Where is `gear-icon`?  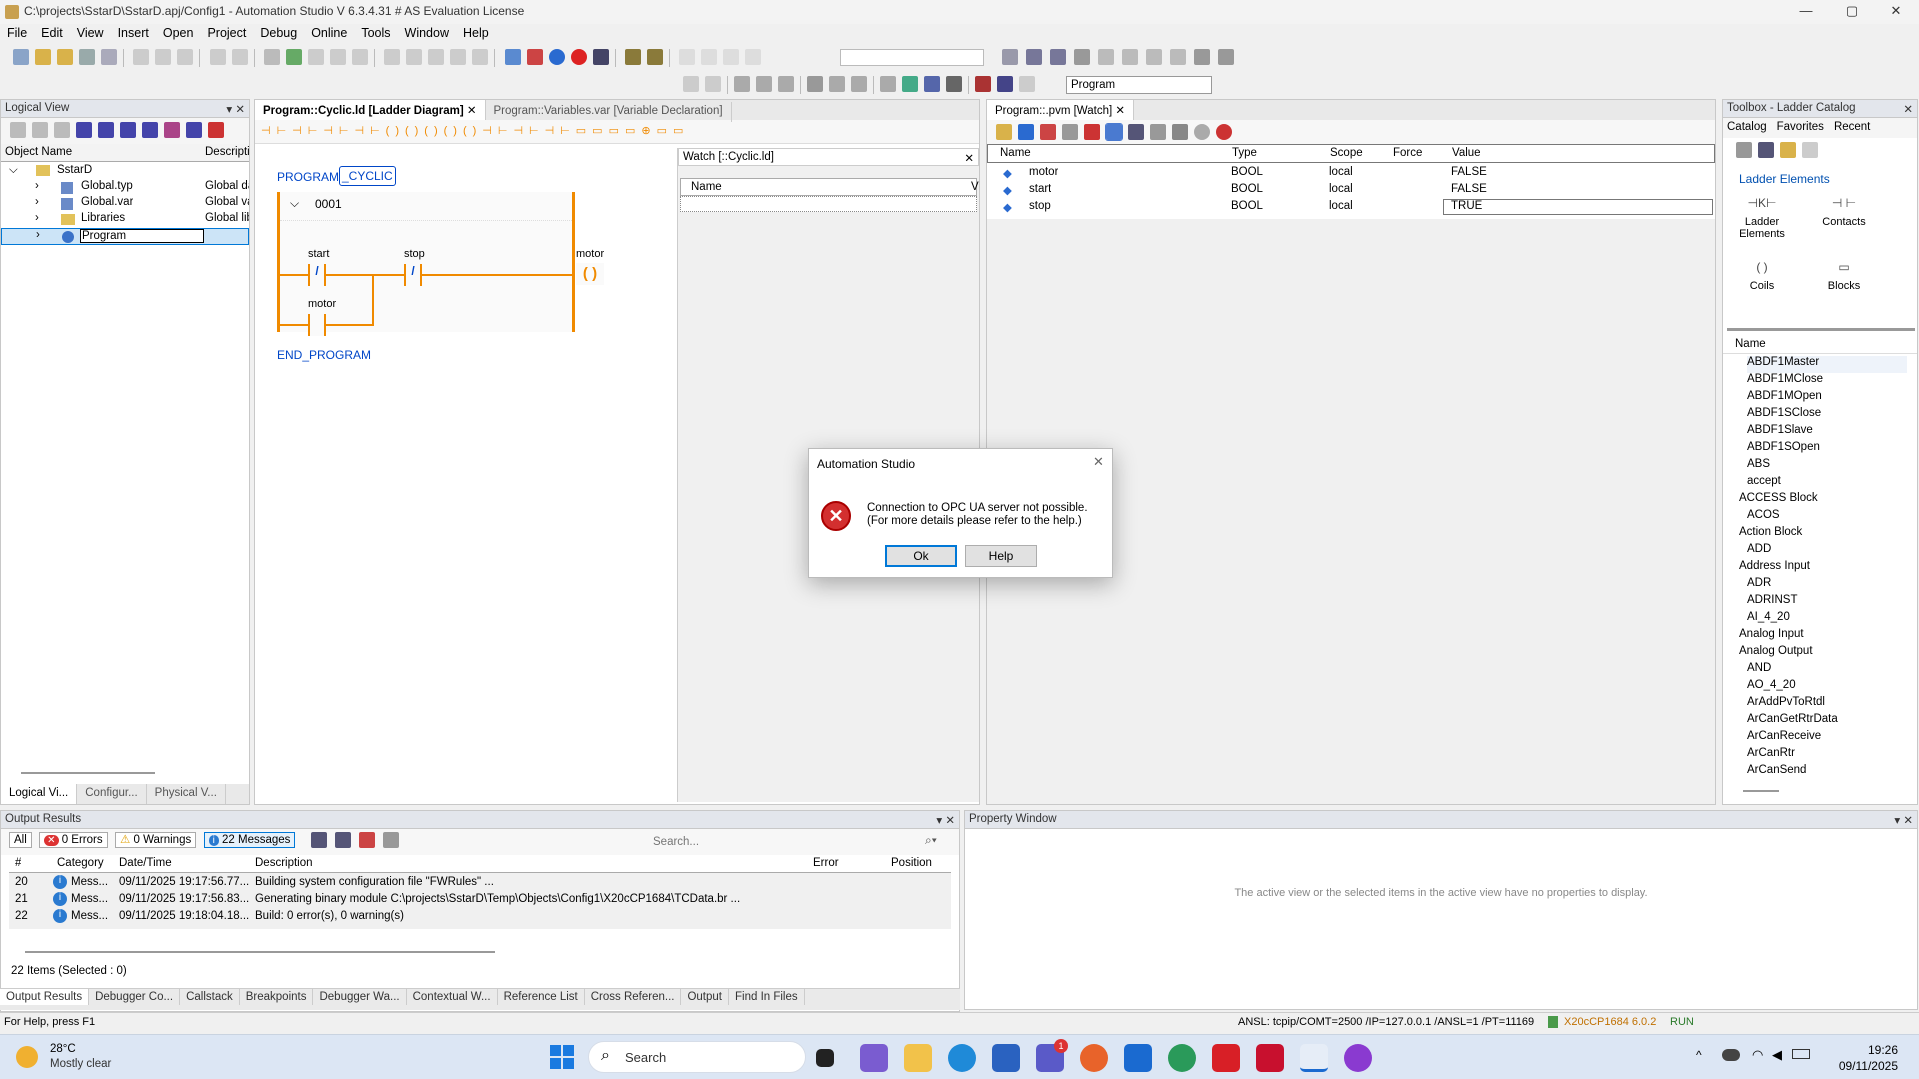 gear-icon is located at coordinates (633, 57).